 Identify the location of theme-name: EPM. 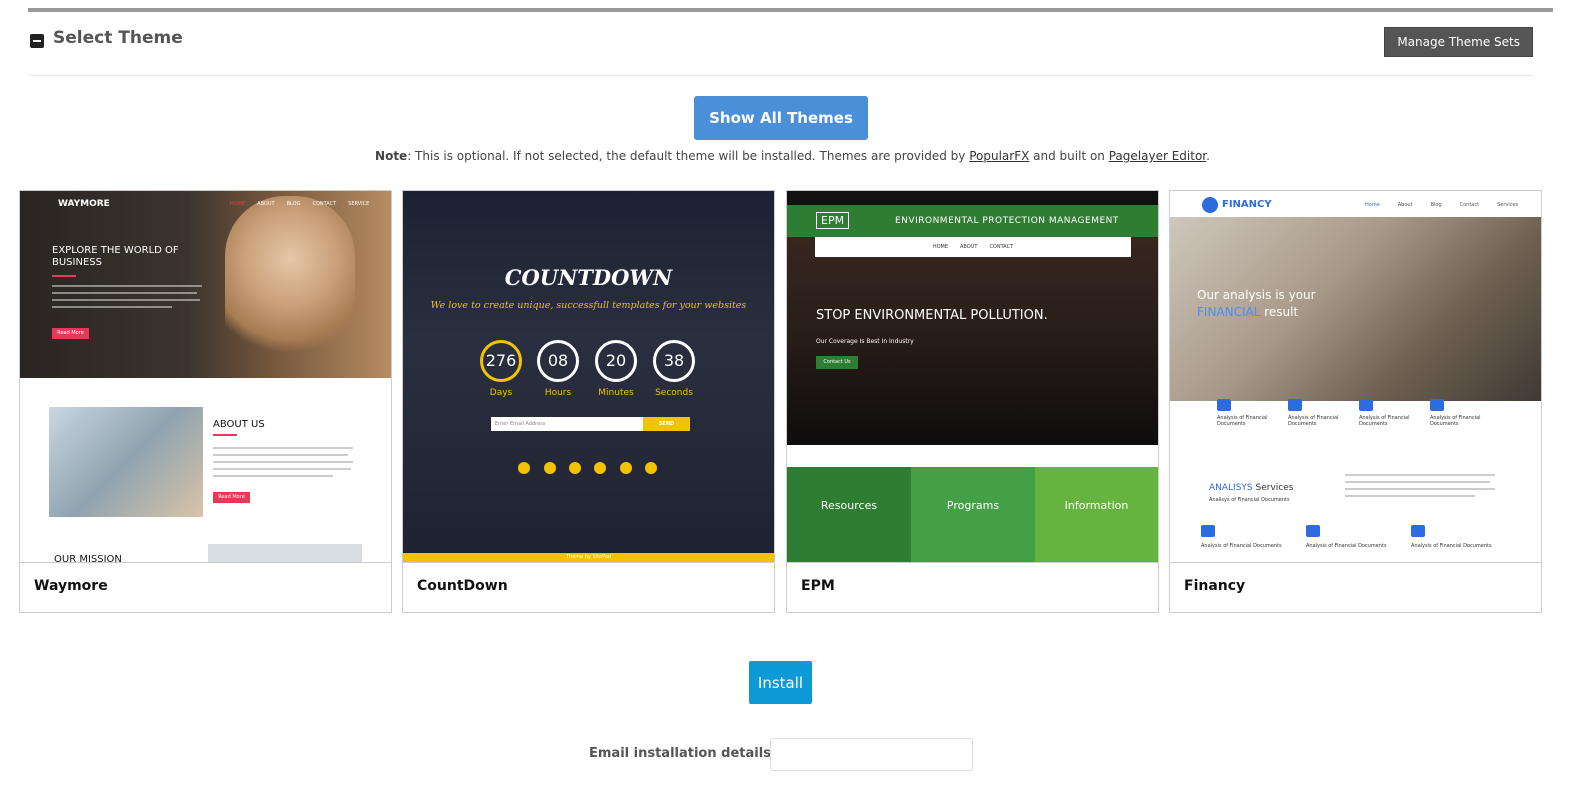
(818, 586).